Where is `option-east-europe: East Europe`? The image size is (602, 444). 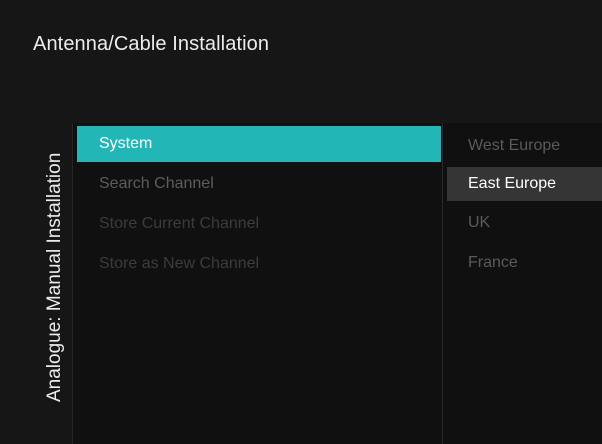
option-east-europe: East Europe is located at coordinates (524, 184).